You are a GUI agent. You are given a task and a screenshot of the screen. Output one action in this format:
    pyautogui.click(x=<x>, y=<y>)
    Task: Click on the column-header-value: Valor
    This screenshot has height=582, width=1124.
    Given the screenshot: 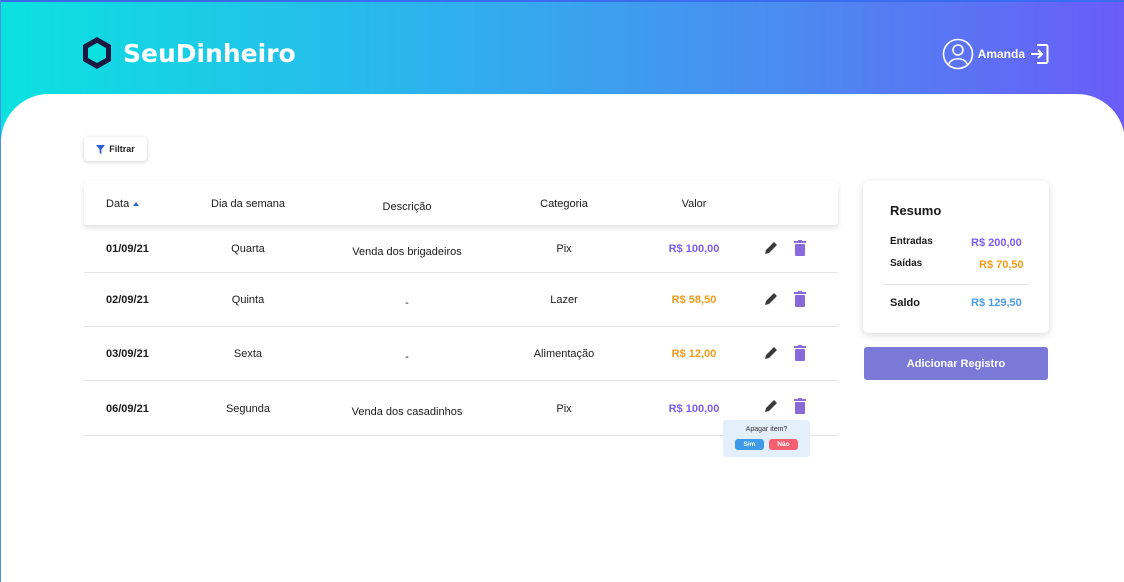 What is the action you would take?
    pyautogui.click(x=694, y=204)
    